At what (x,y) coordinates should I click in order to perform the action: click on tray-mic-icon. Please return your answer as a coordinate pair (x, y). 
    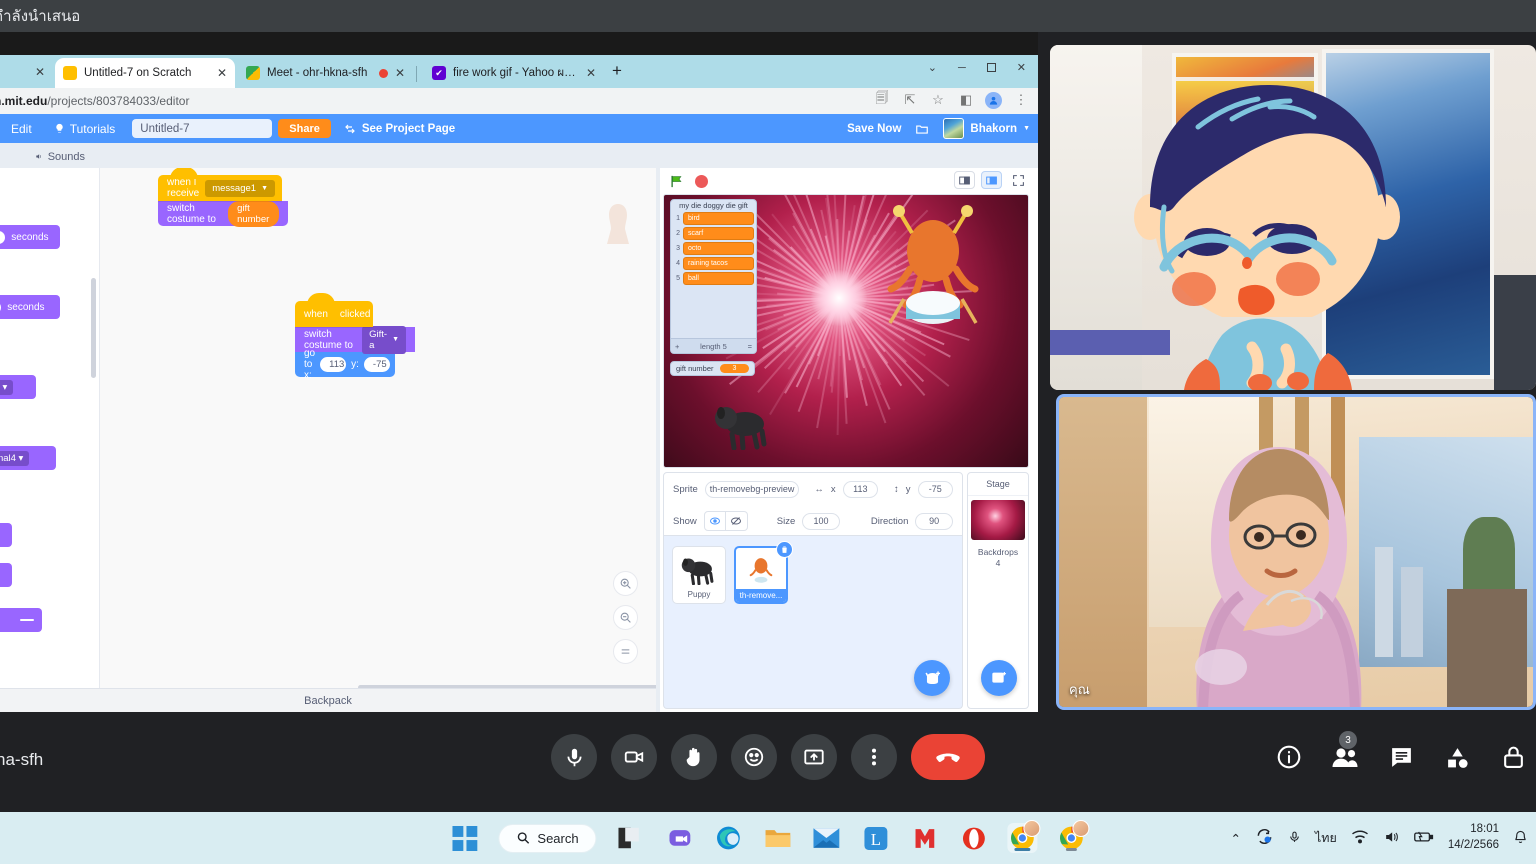
    Looking at the image, I should click on (1294, 838).